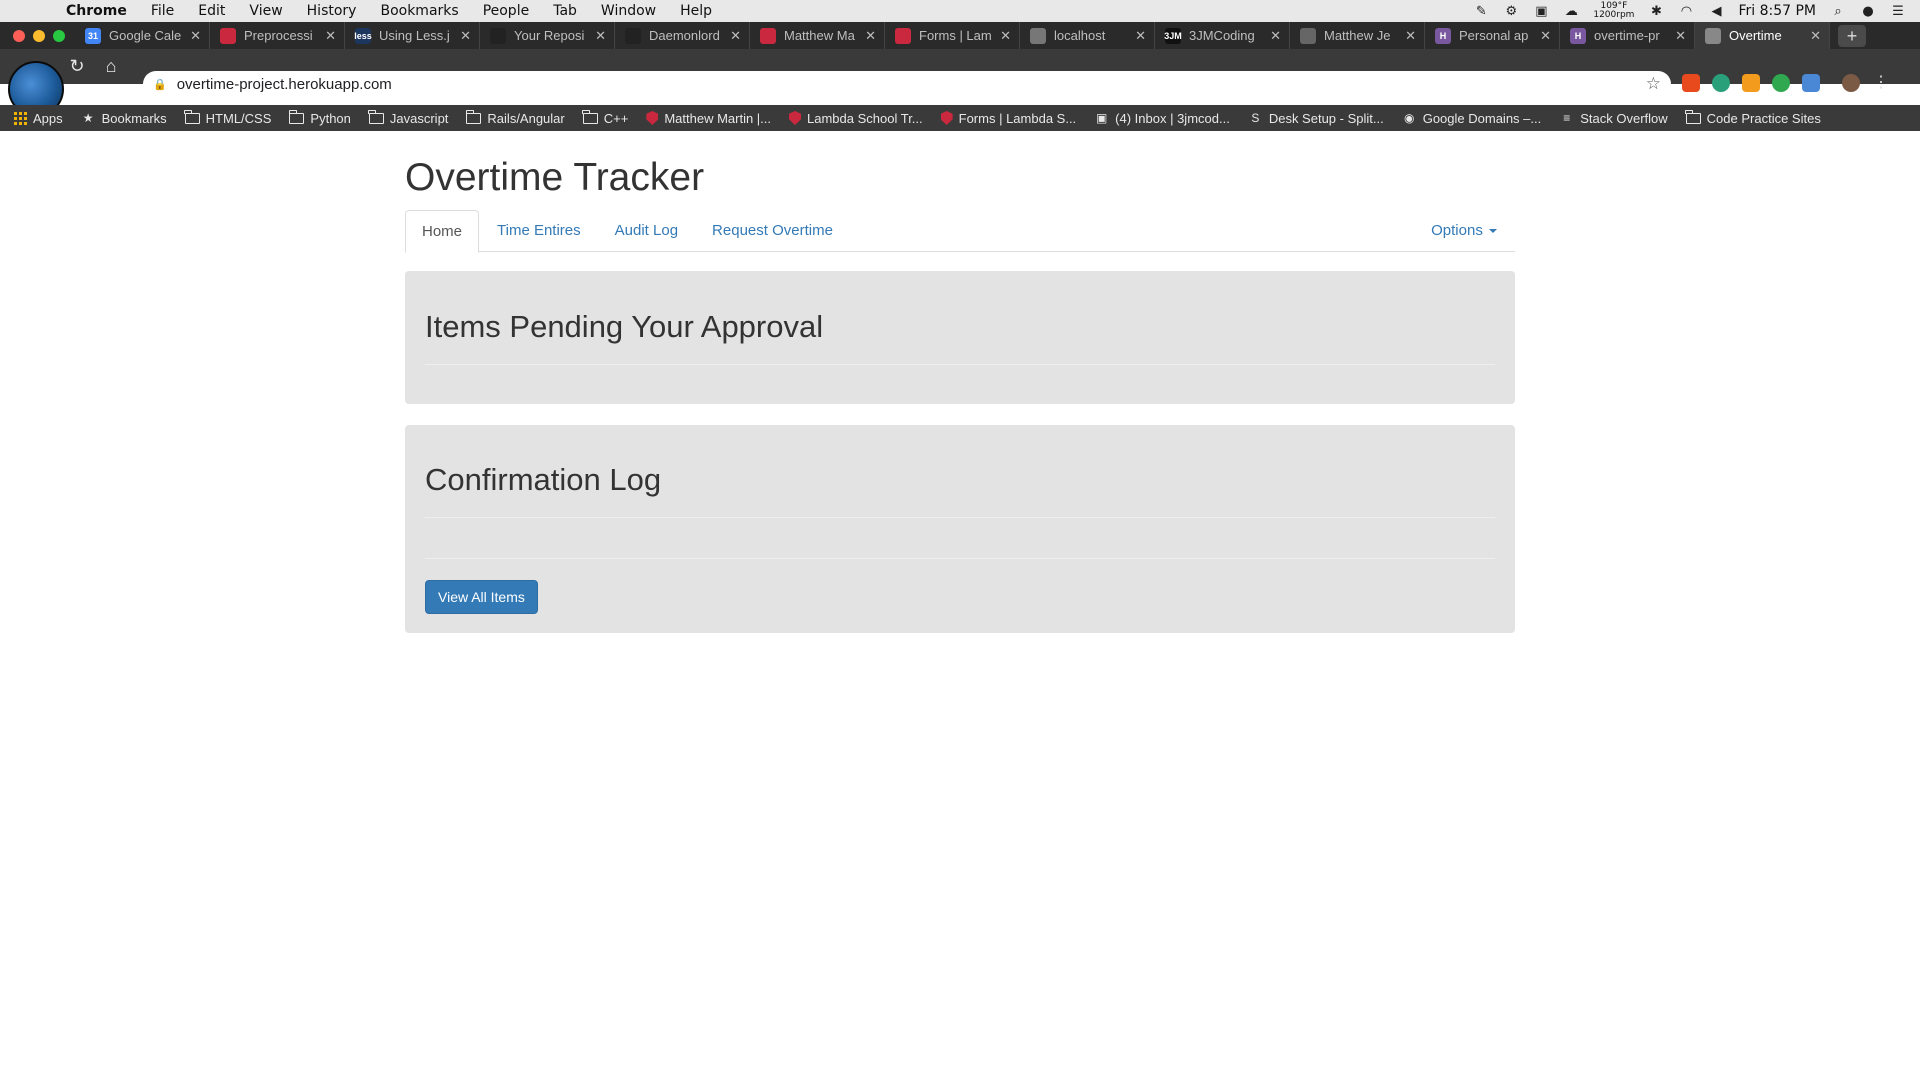  Describe the element at coordinates (1898, 11) in the screenshot. I see `notification-center-icon: ☰` at that location.